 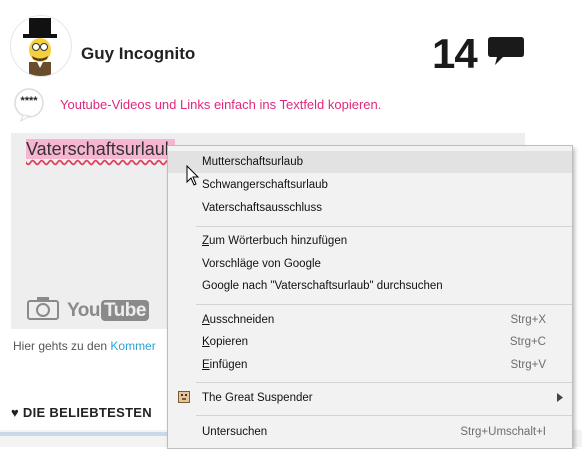 I want to click on avatar, so click(x=41, y=46).